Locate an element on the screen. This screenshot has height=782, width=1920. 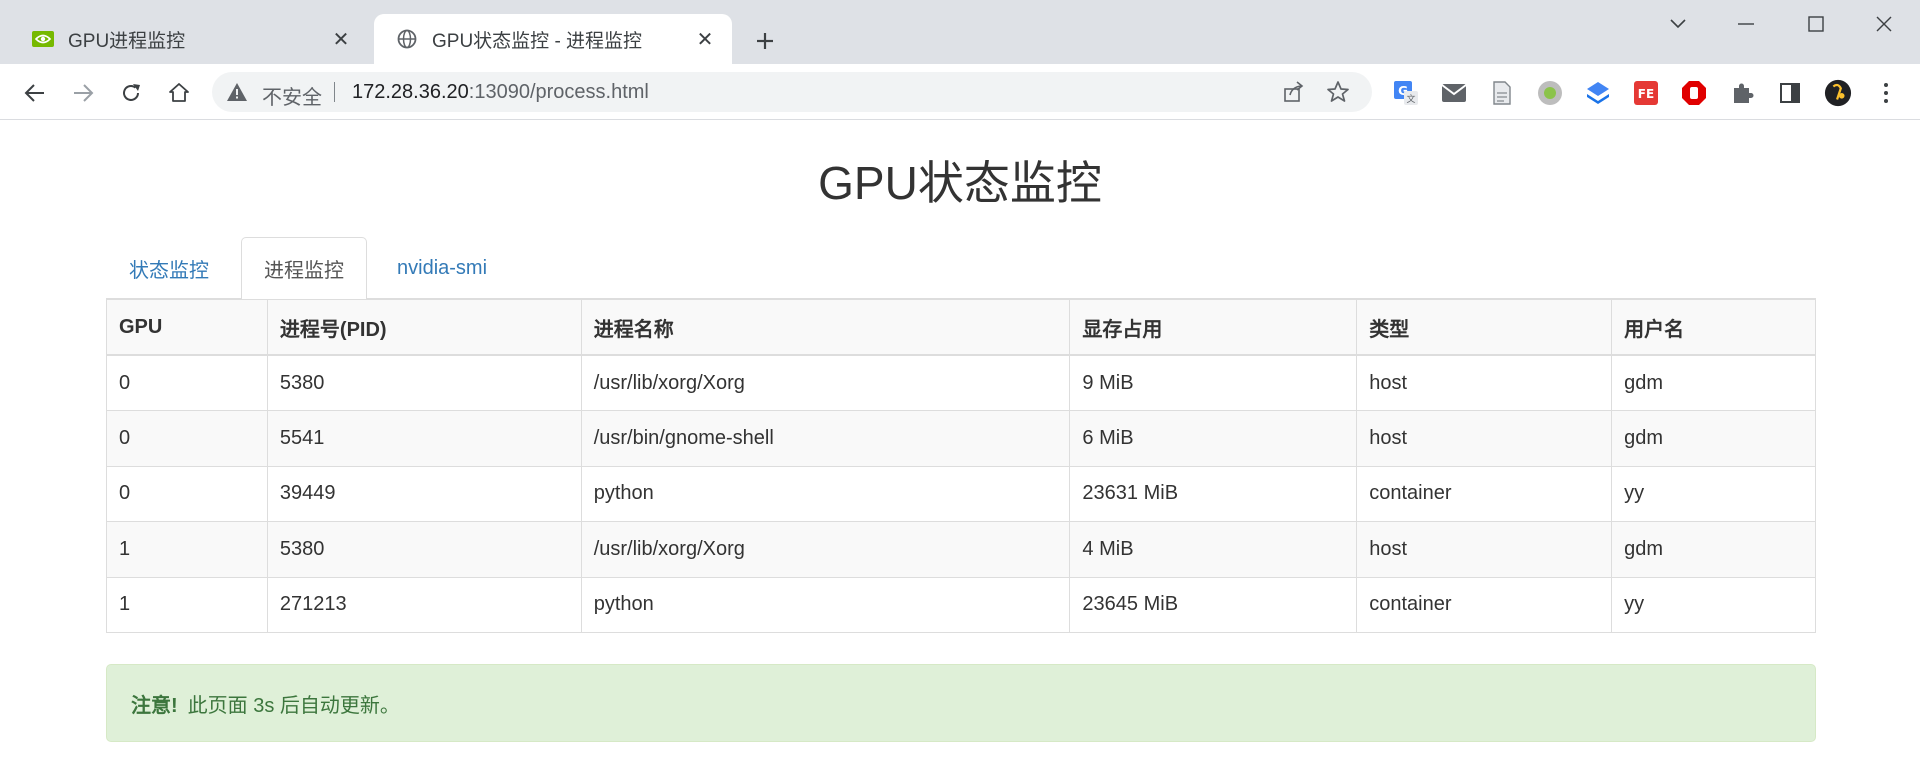
tab-process-monitor: 进程监控 is located at coordinates (304, 268).